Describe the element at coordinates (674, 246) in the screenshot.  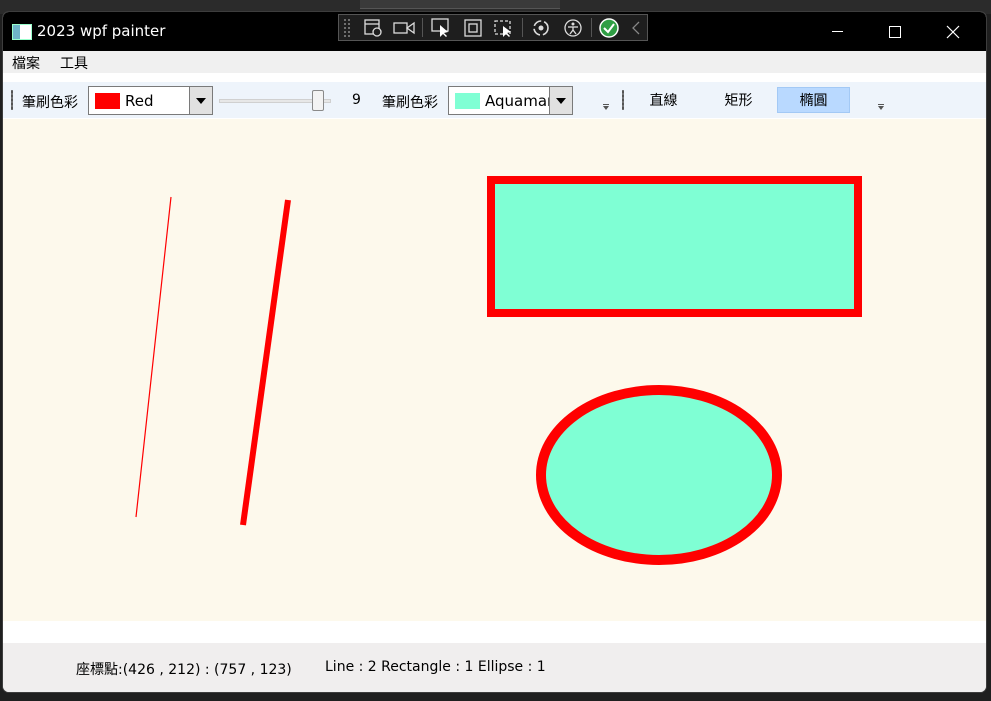
I see `drawn-rectangle` at that location.